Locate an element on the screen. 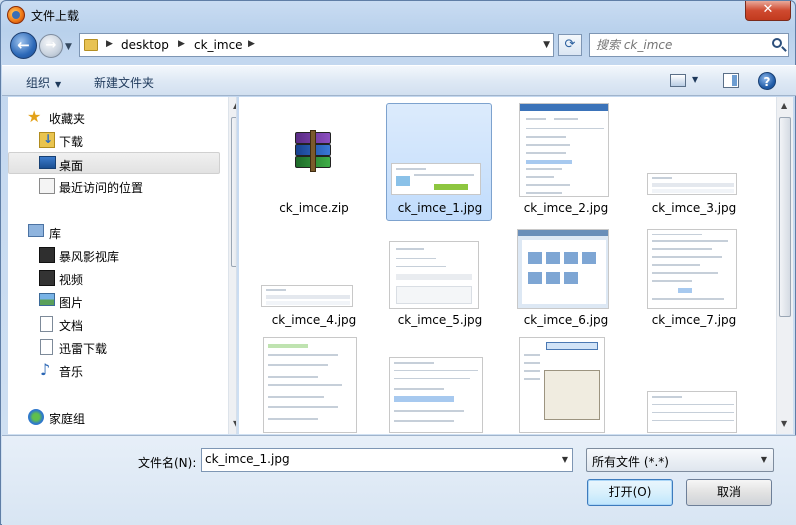  command-toolbar: 组织 ▼ 新建文件夹 ▼ ? is located at coordinates (399, 80).